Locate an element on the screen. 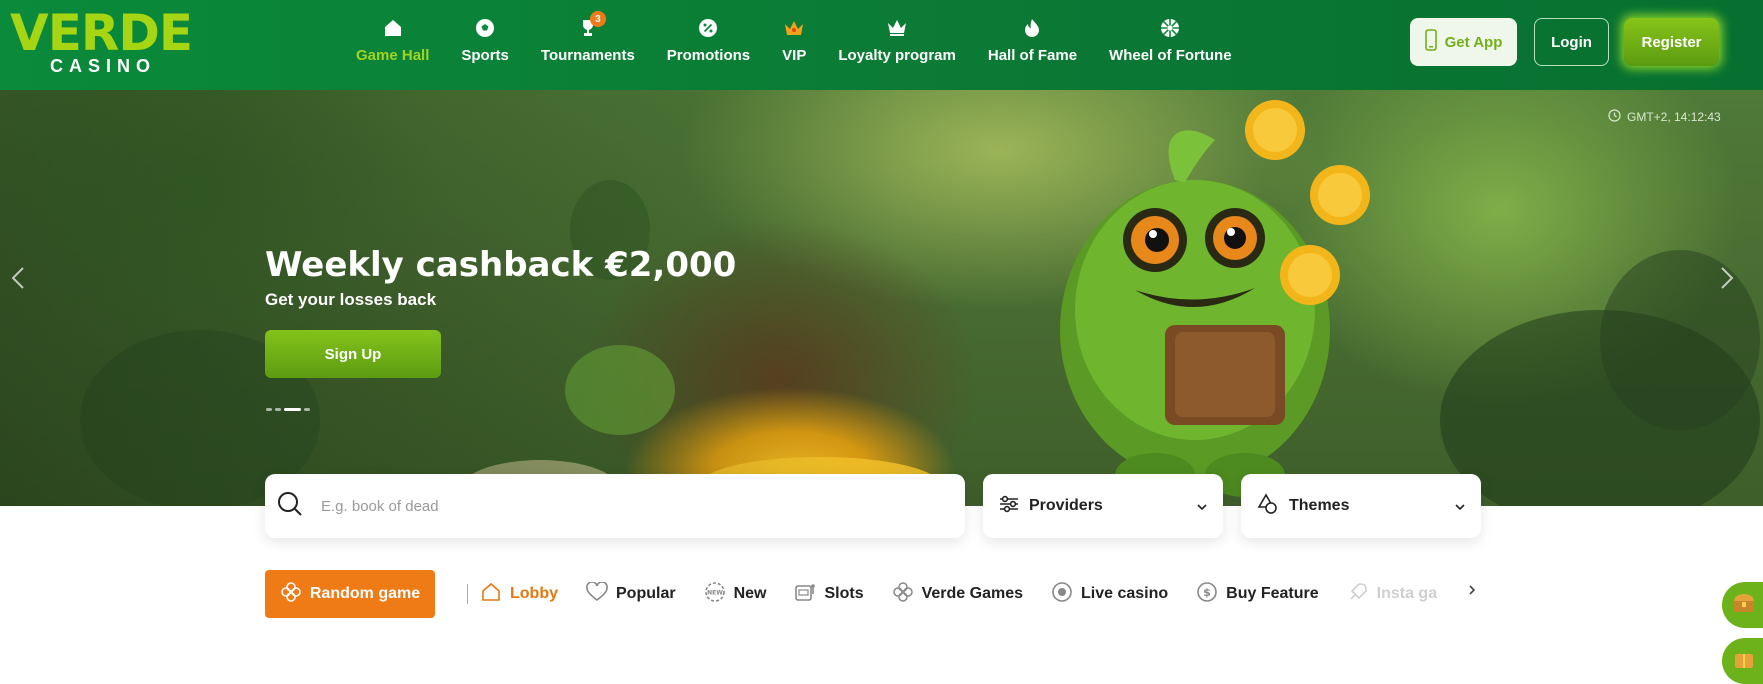 This screenshot has height=684, width=1763. floating-gift-button is located at coordinates (1742, 661).